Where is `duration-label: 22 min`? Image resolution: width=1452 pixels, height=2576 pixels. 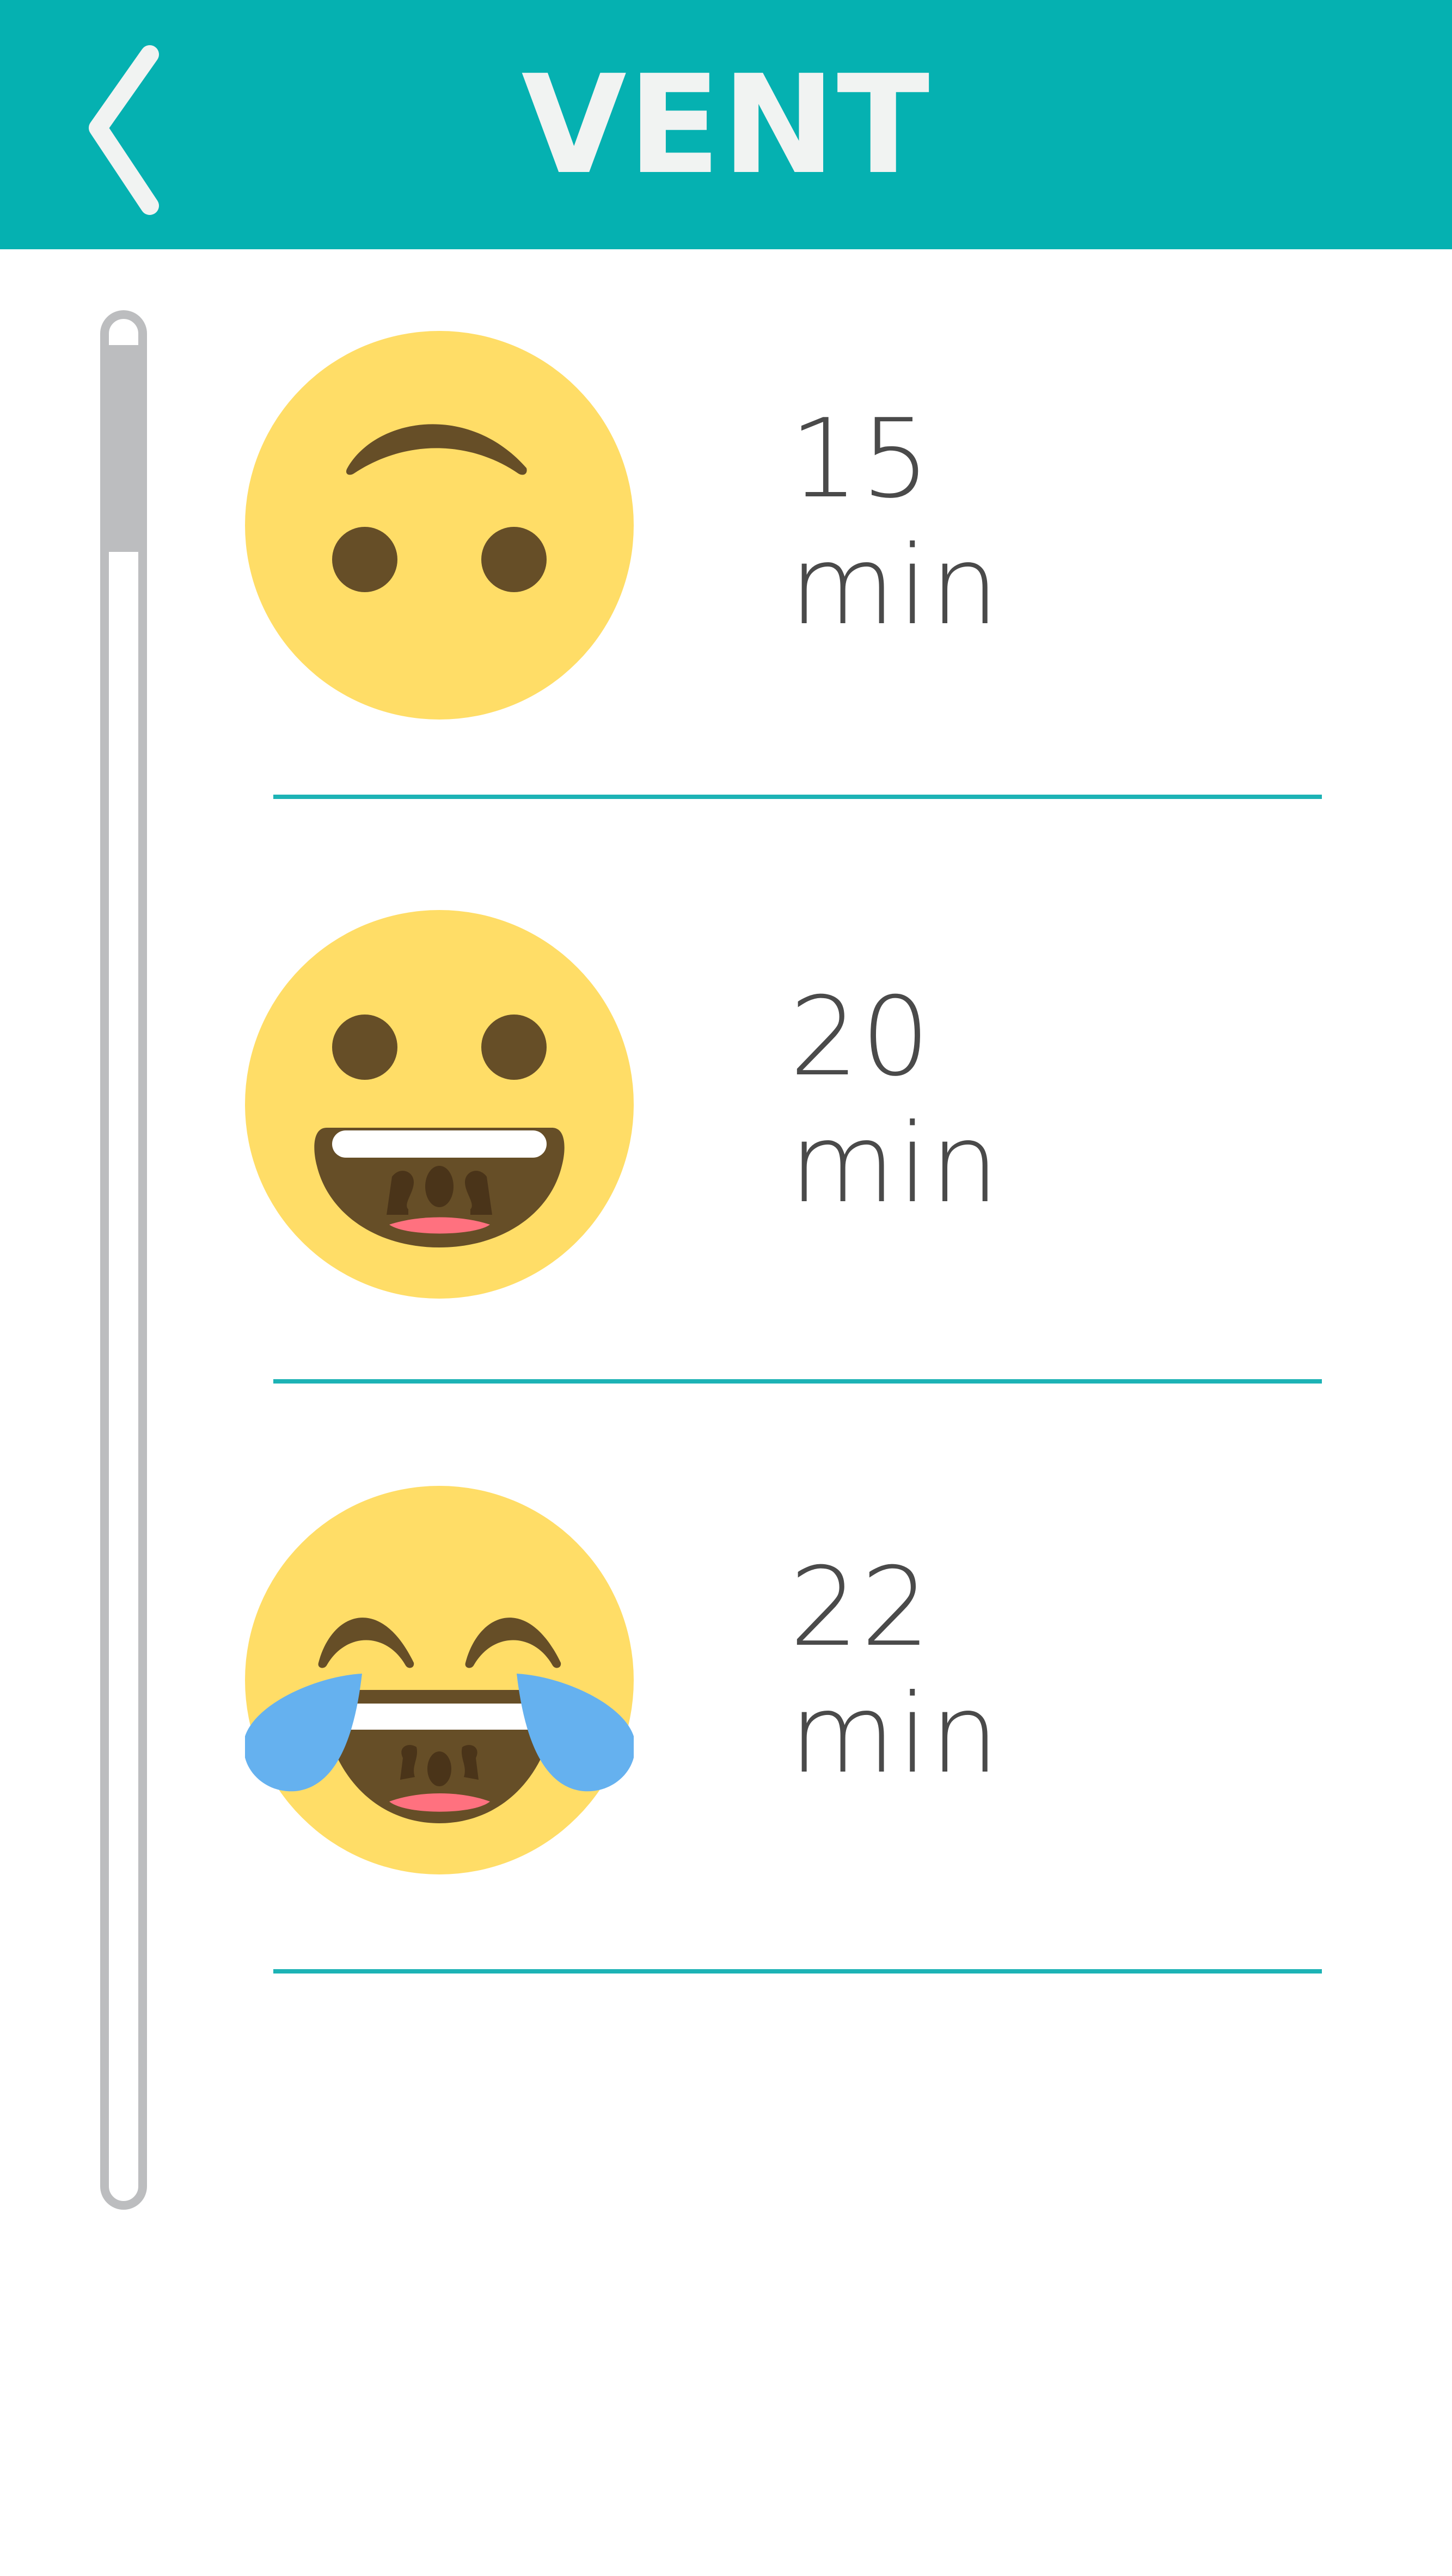
duration-label: 22 min is located at coordinates (896, 1671).